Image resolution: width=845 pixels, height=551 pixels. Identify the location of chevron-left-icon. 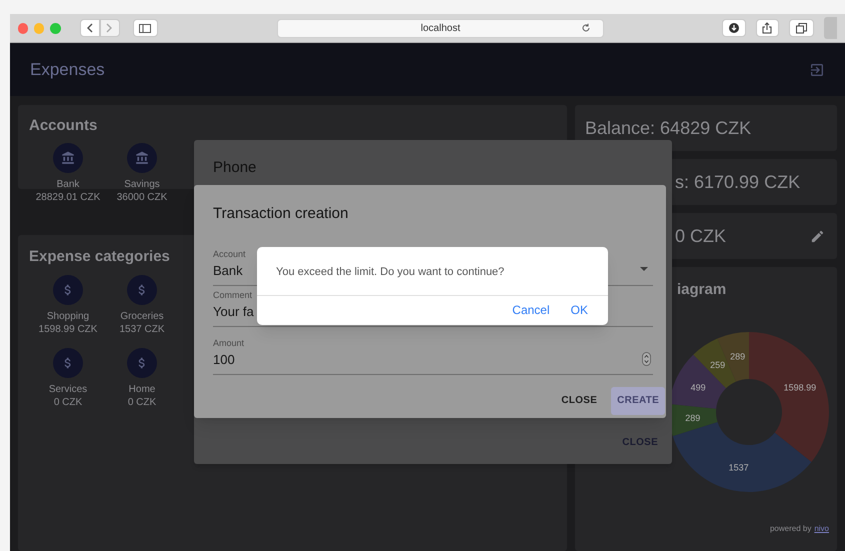
(90, 28).